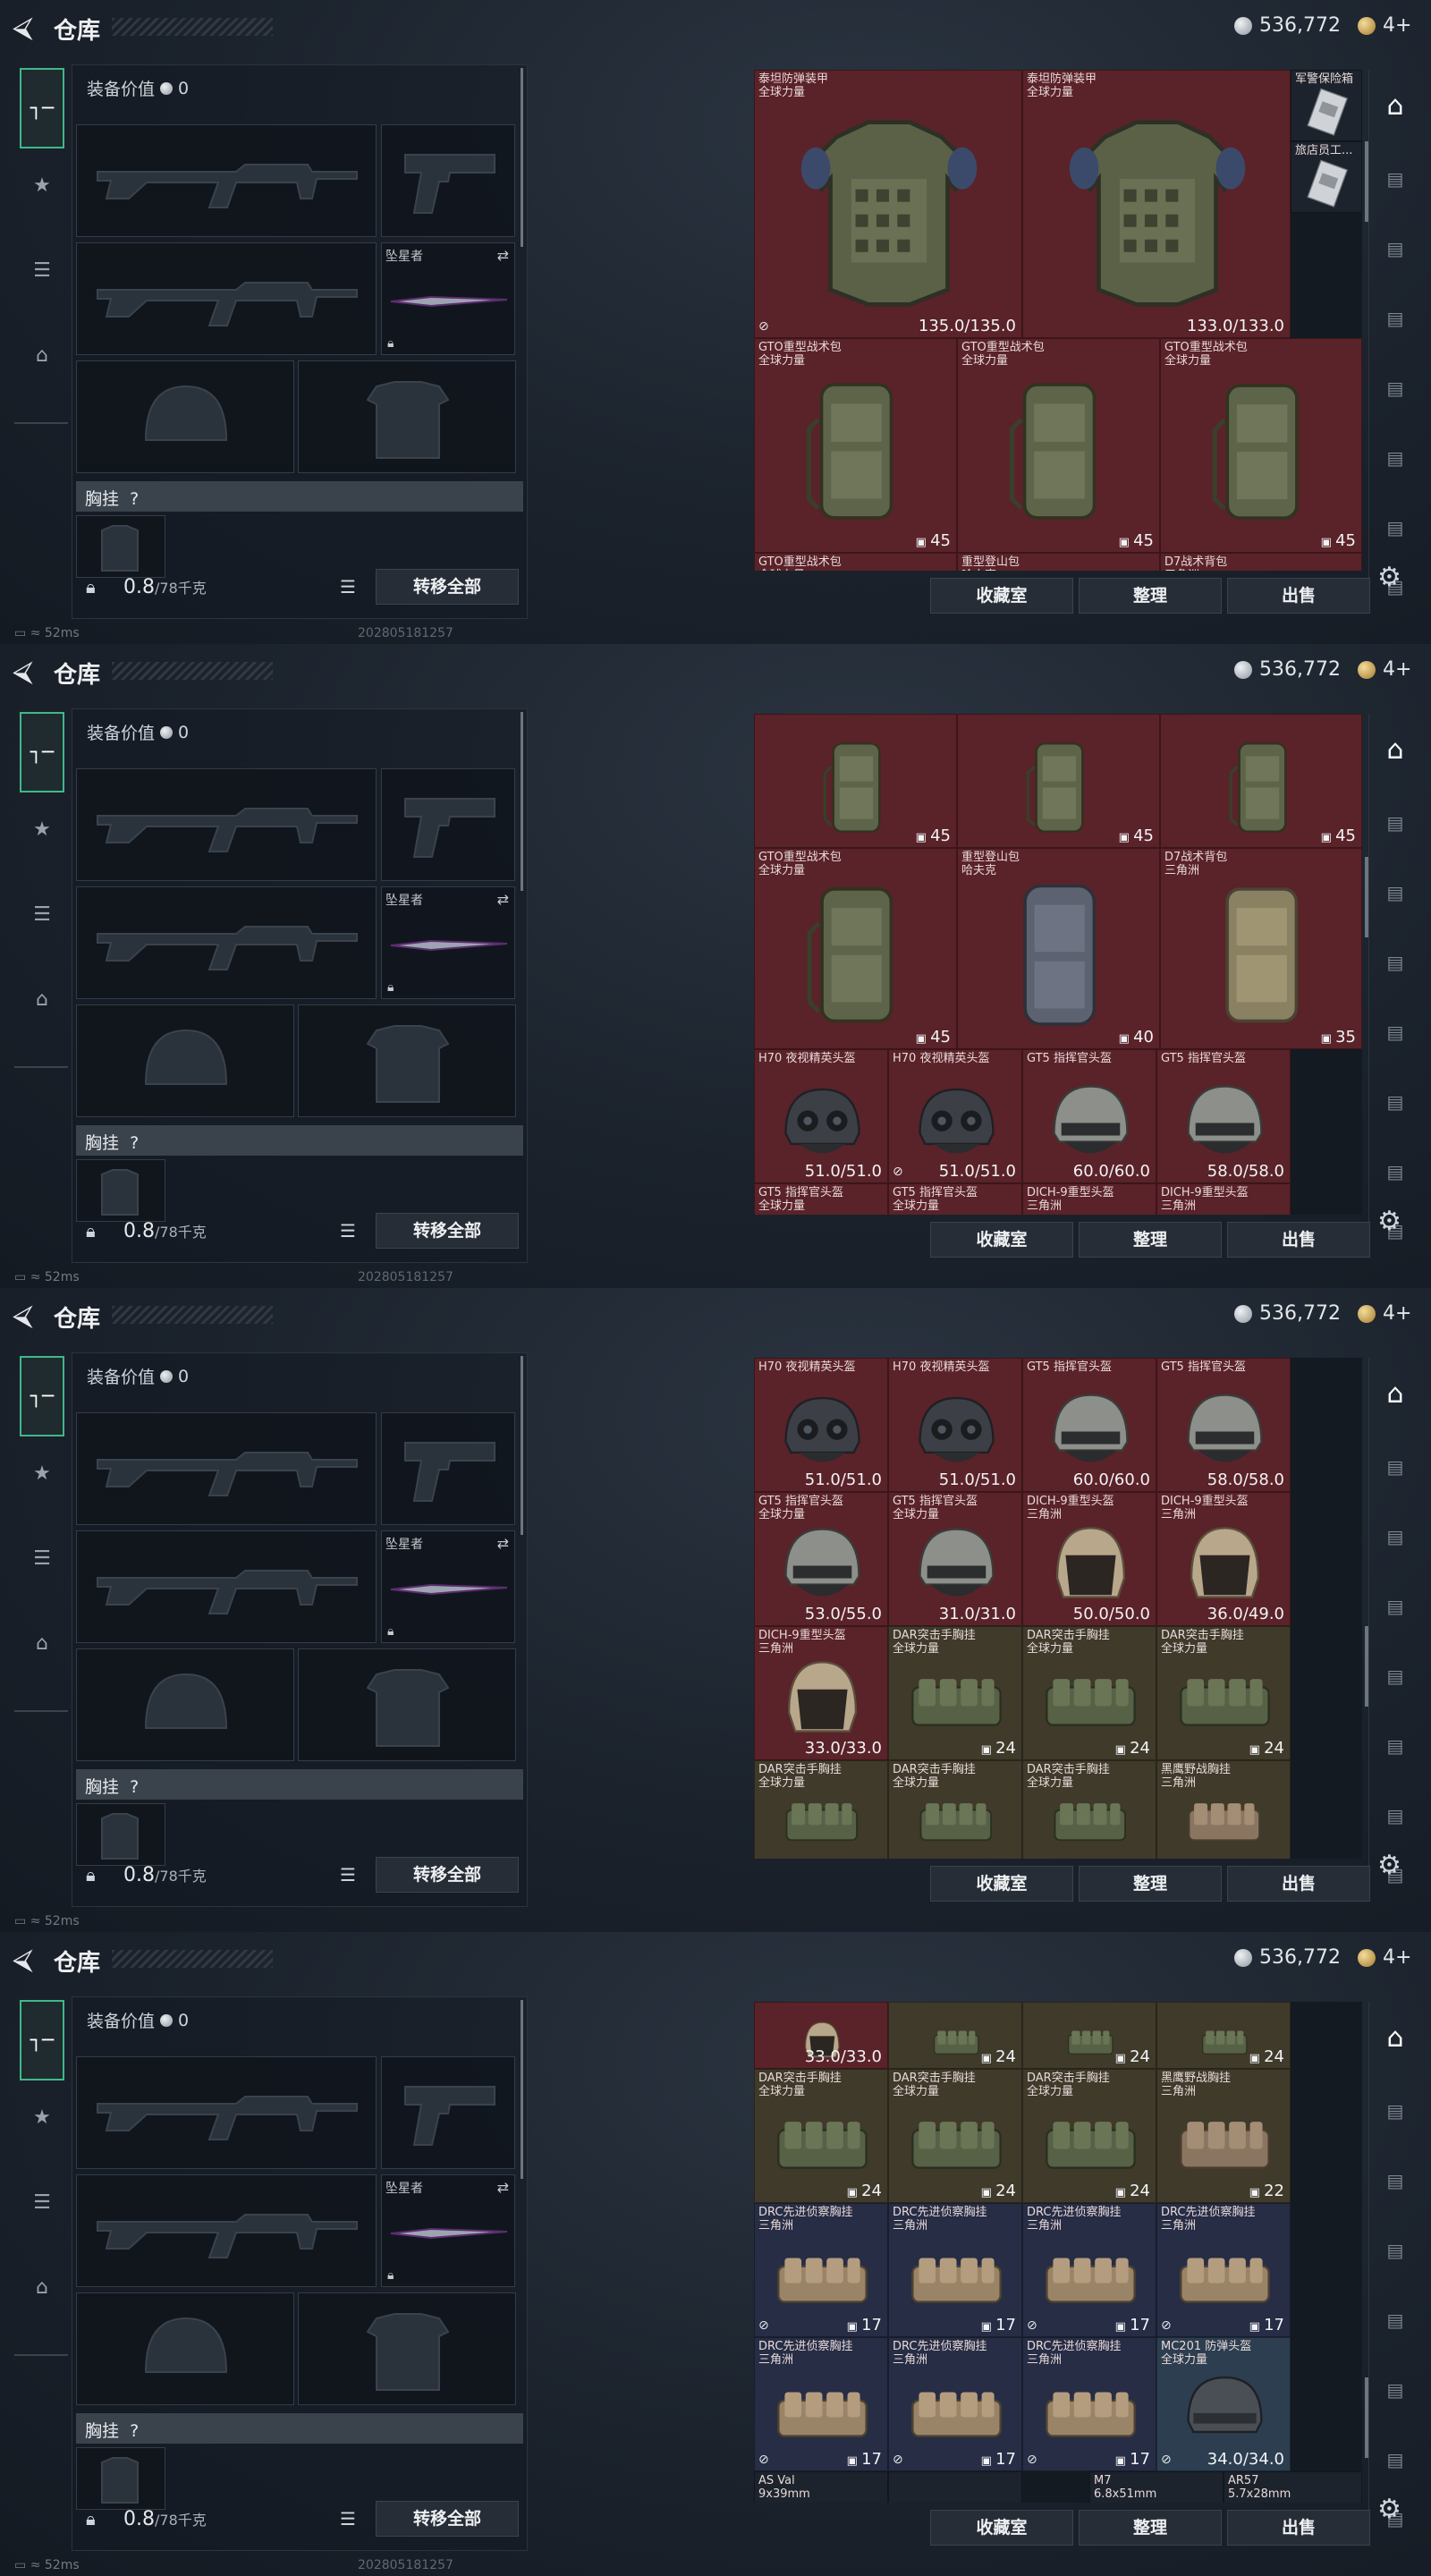 Image resolution: width=1431 pixels, height=2576 pixels. I want to click on item-cell: GTO重型战术包全球力量, so click(856, 562).